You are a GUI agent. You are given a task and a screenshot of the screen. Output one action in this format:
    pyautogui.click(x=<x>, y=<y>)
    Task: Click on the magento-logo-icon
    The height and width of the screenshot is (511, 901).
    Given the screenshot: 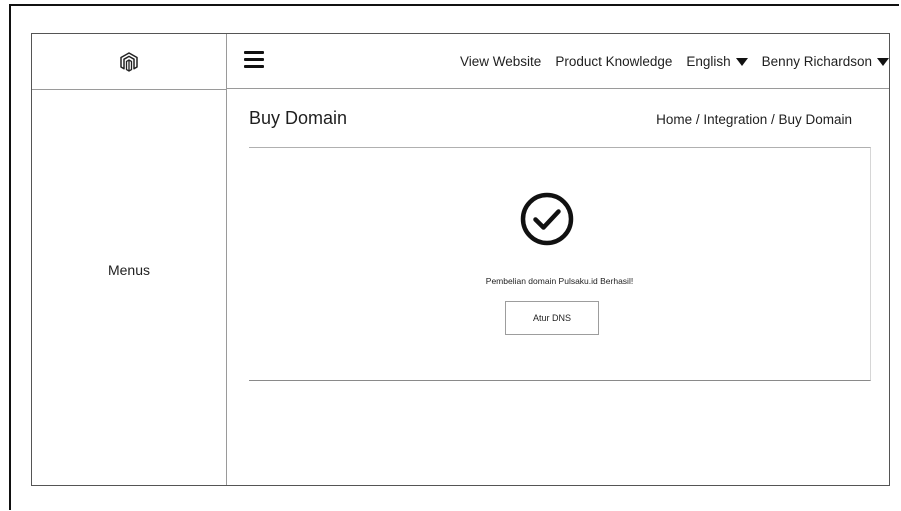 What is the action you would take?
    pyautogui.click(x=129, y=61)
    